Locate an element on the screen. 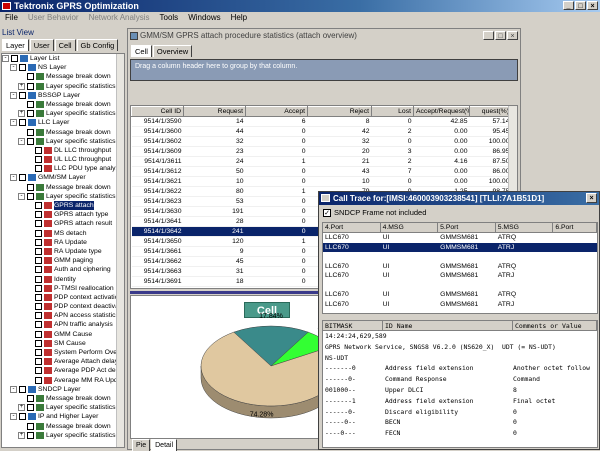 This screenshot has height=451, width=600. tab-overview: Overview is located at coordinates (172, 51).